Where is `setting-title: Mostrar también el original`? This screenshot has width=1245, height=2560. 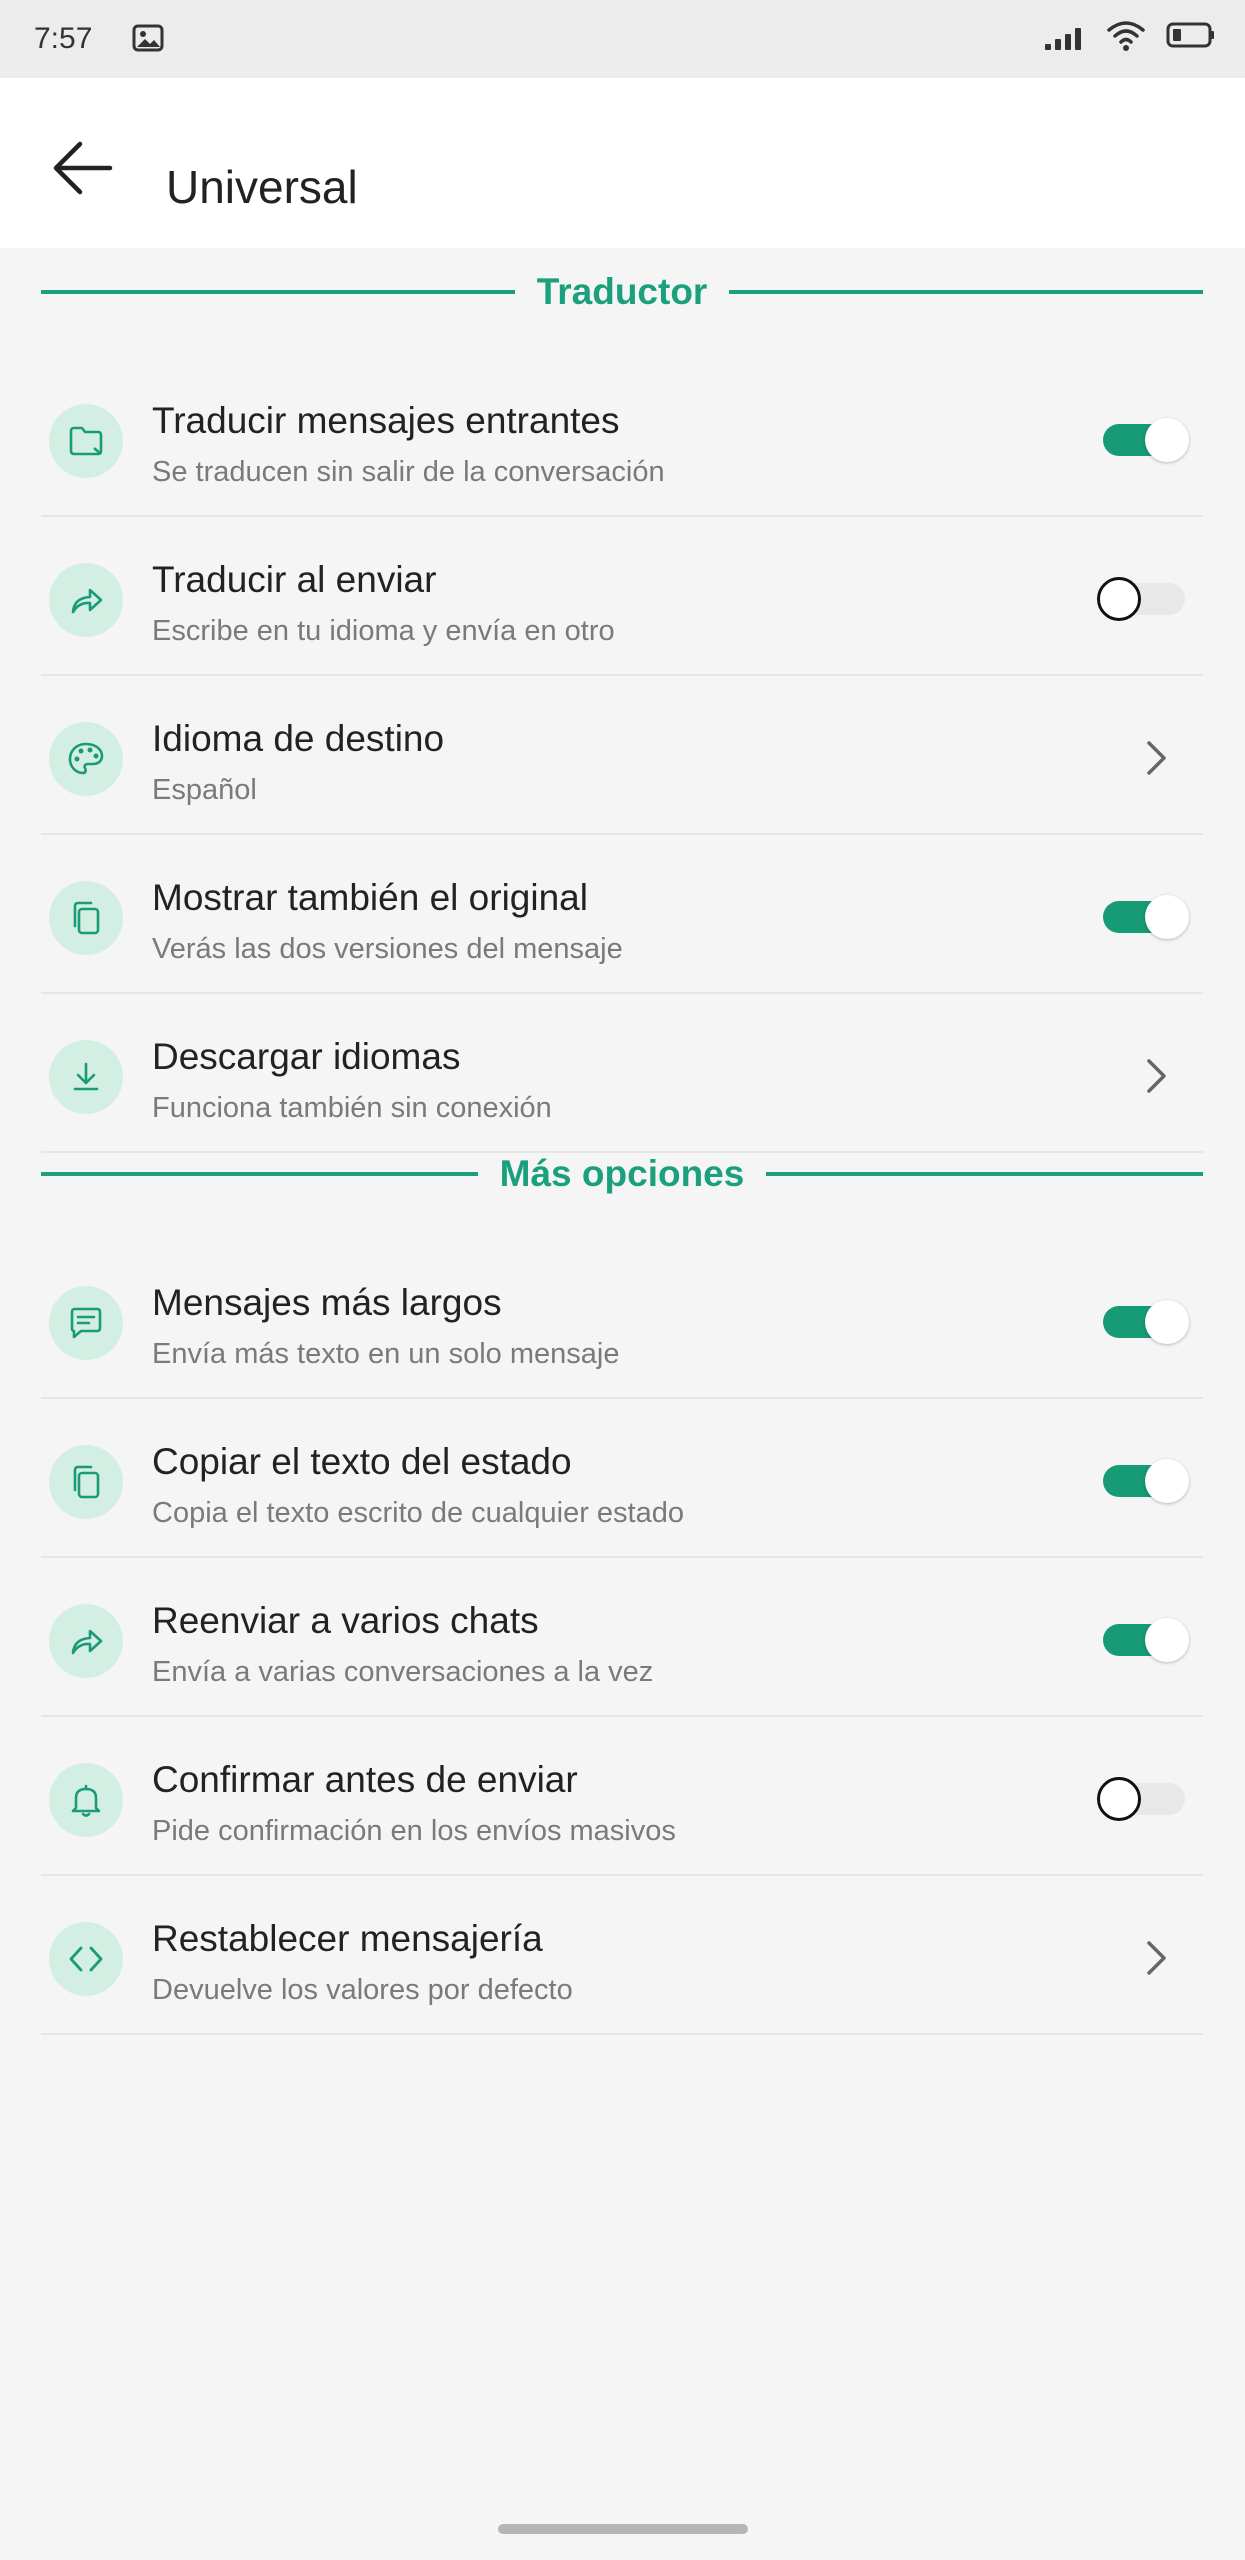
setting-title: Mostrar también el original is located at coordinates (370, 897).